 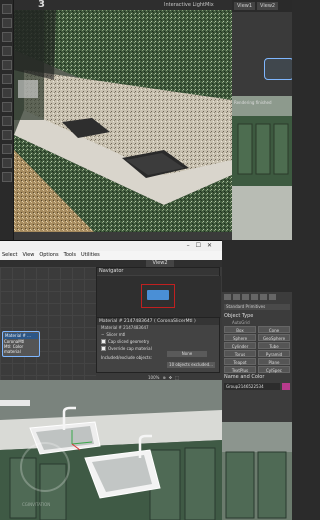 I want to click on command-tabs, so click(x=257, y=297).